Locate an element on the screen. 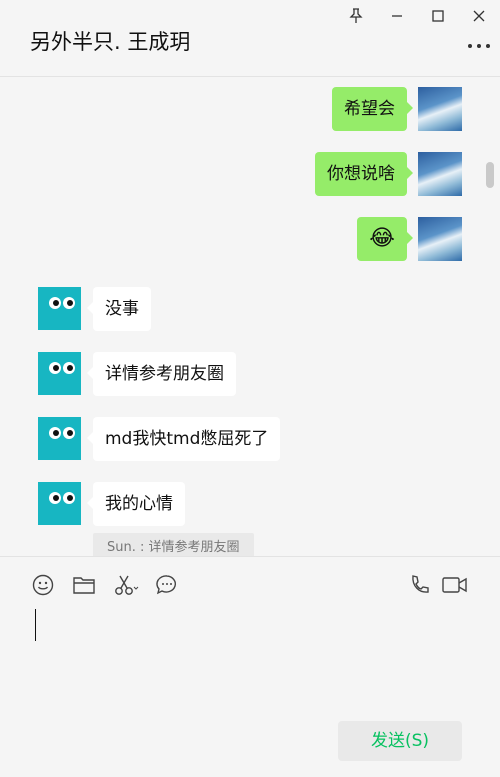  their-message-bubble: 我的心情 is located at coordinates (136, 504).